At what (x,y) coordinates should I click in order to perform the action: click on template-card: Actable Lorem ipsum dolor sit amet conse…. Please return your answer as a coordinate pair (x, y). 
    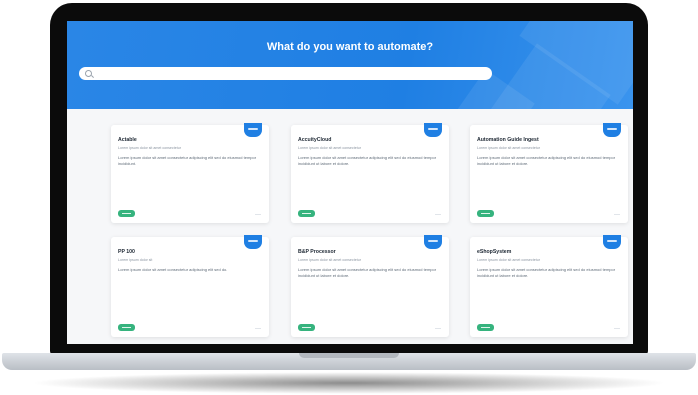
    Looking at the image, I should click on (190, 173).